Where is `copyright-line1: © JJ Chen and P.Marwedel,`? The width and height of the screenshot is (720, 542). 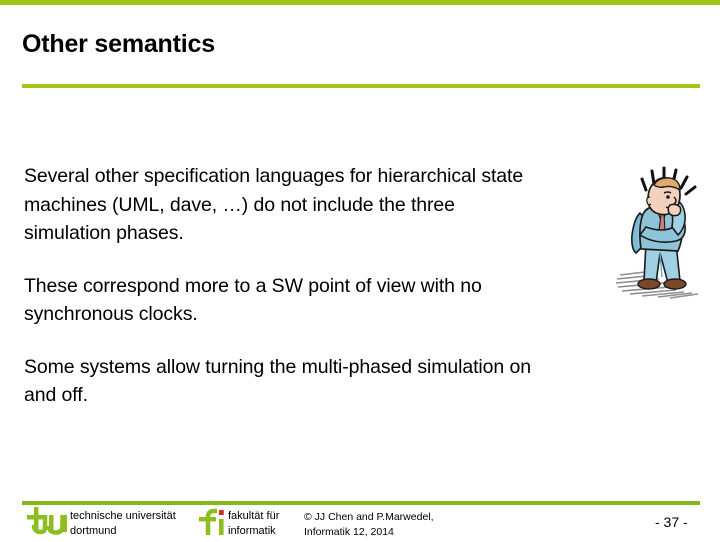
copyright-line1: © JJ Chen and P.Marwedel, is located at coordinates (369, 517).